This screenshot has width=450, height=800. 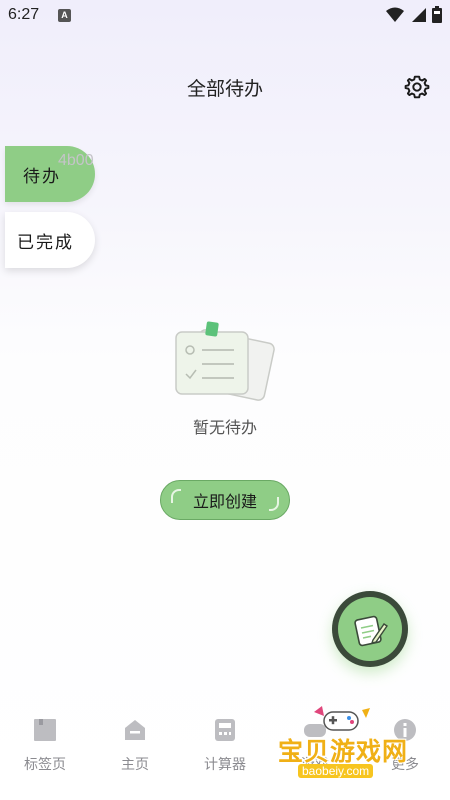 I want to click on tab-pending-label: 待办, so click(x=42, y=176).